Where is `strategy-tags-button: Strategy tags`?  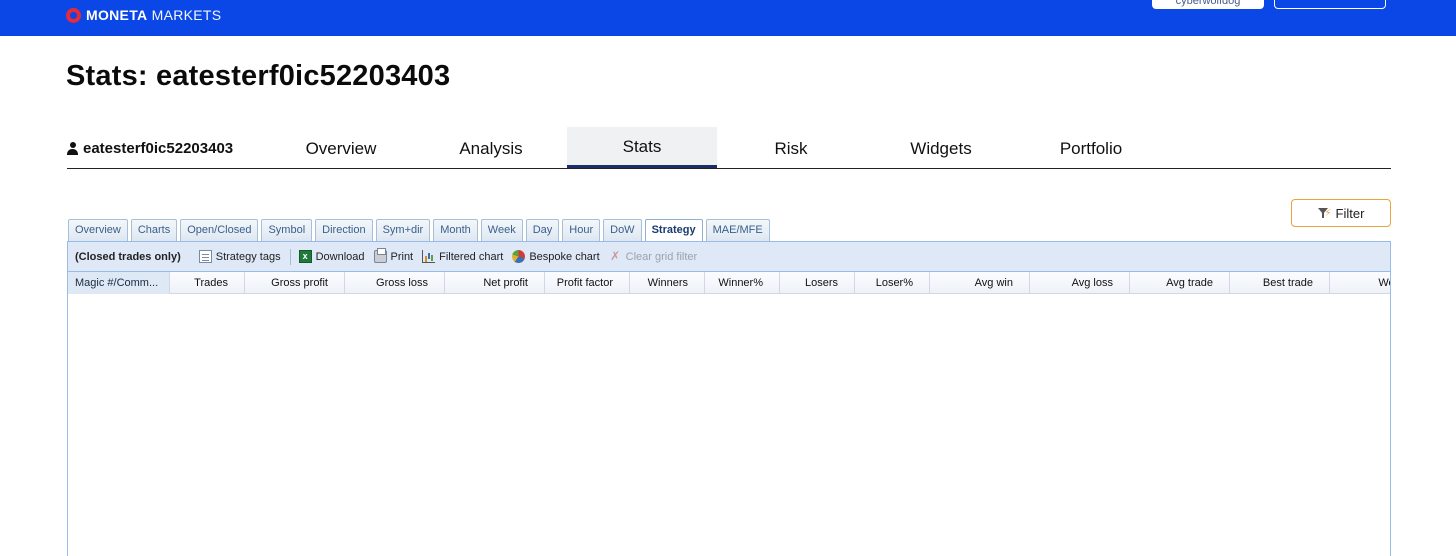 strategy-tags-button: Strategy tags is located at coordinates (239, 256).